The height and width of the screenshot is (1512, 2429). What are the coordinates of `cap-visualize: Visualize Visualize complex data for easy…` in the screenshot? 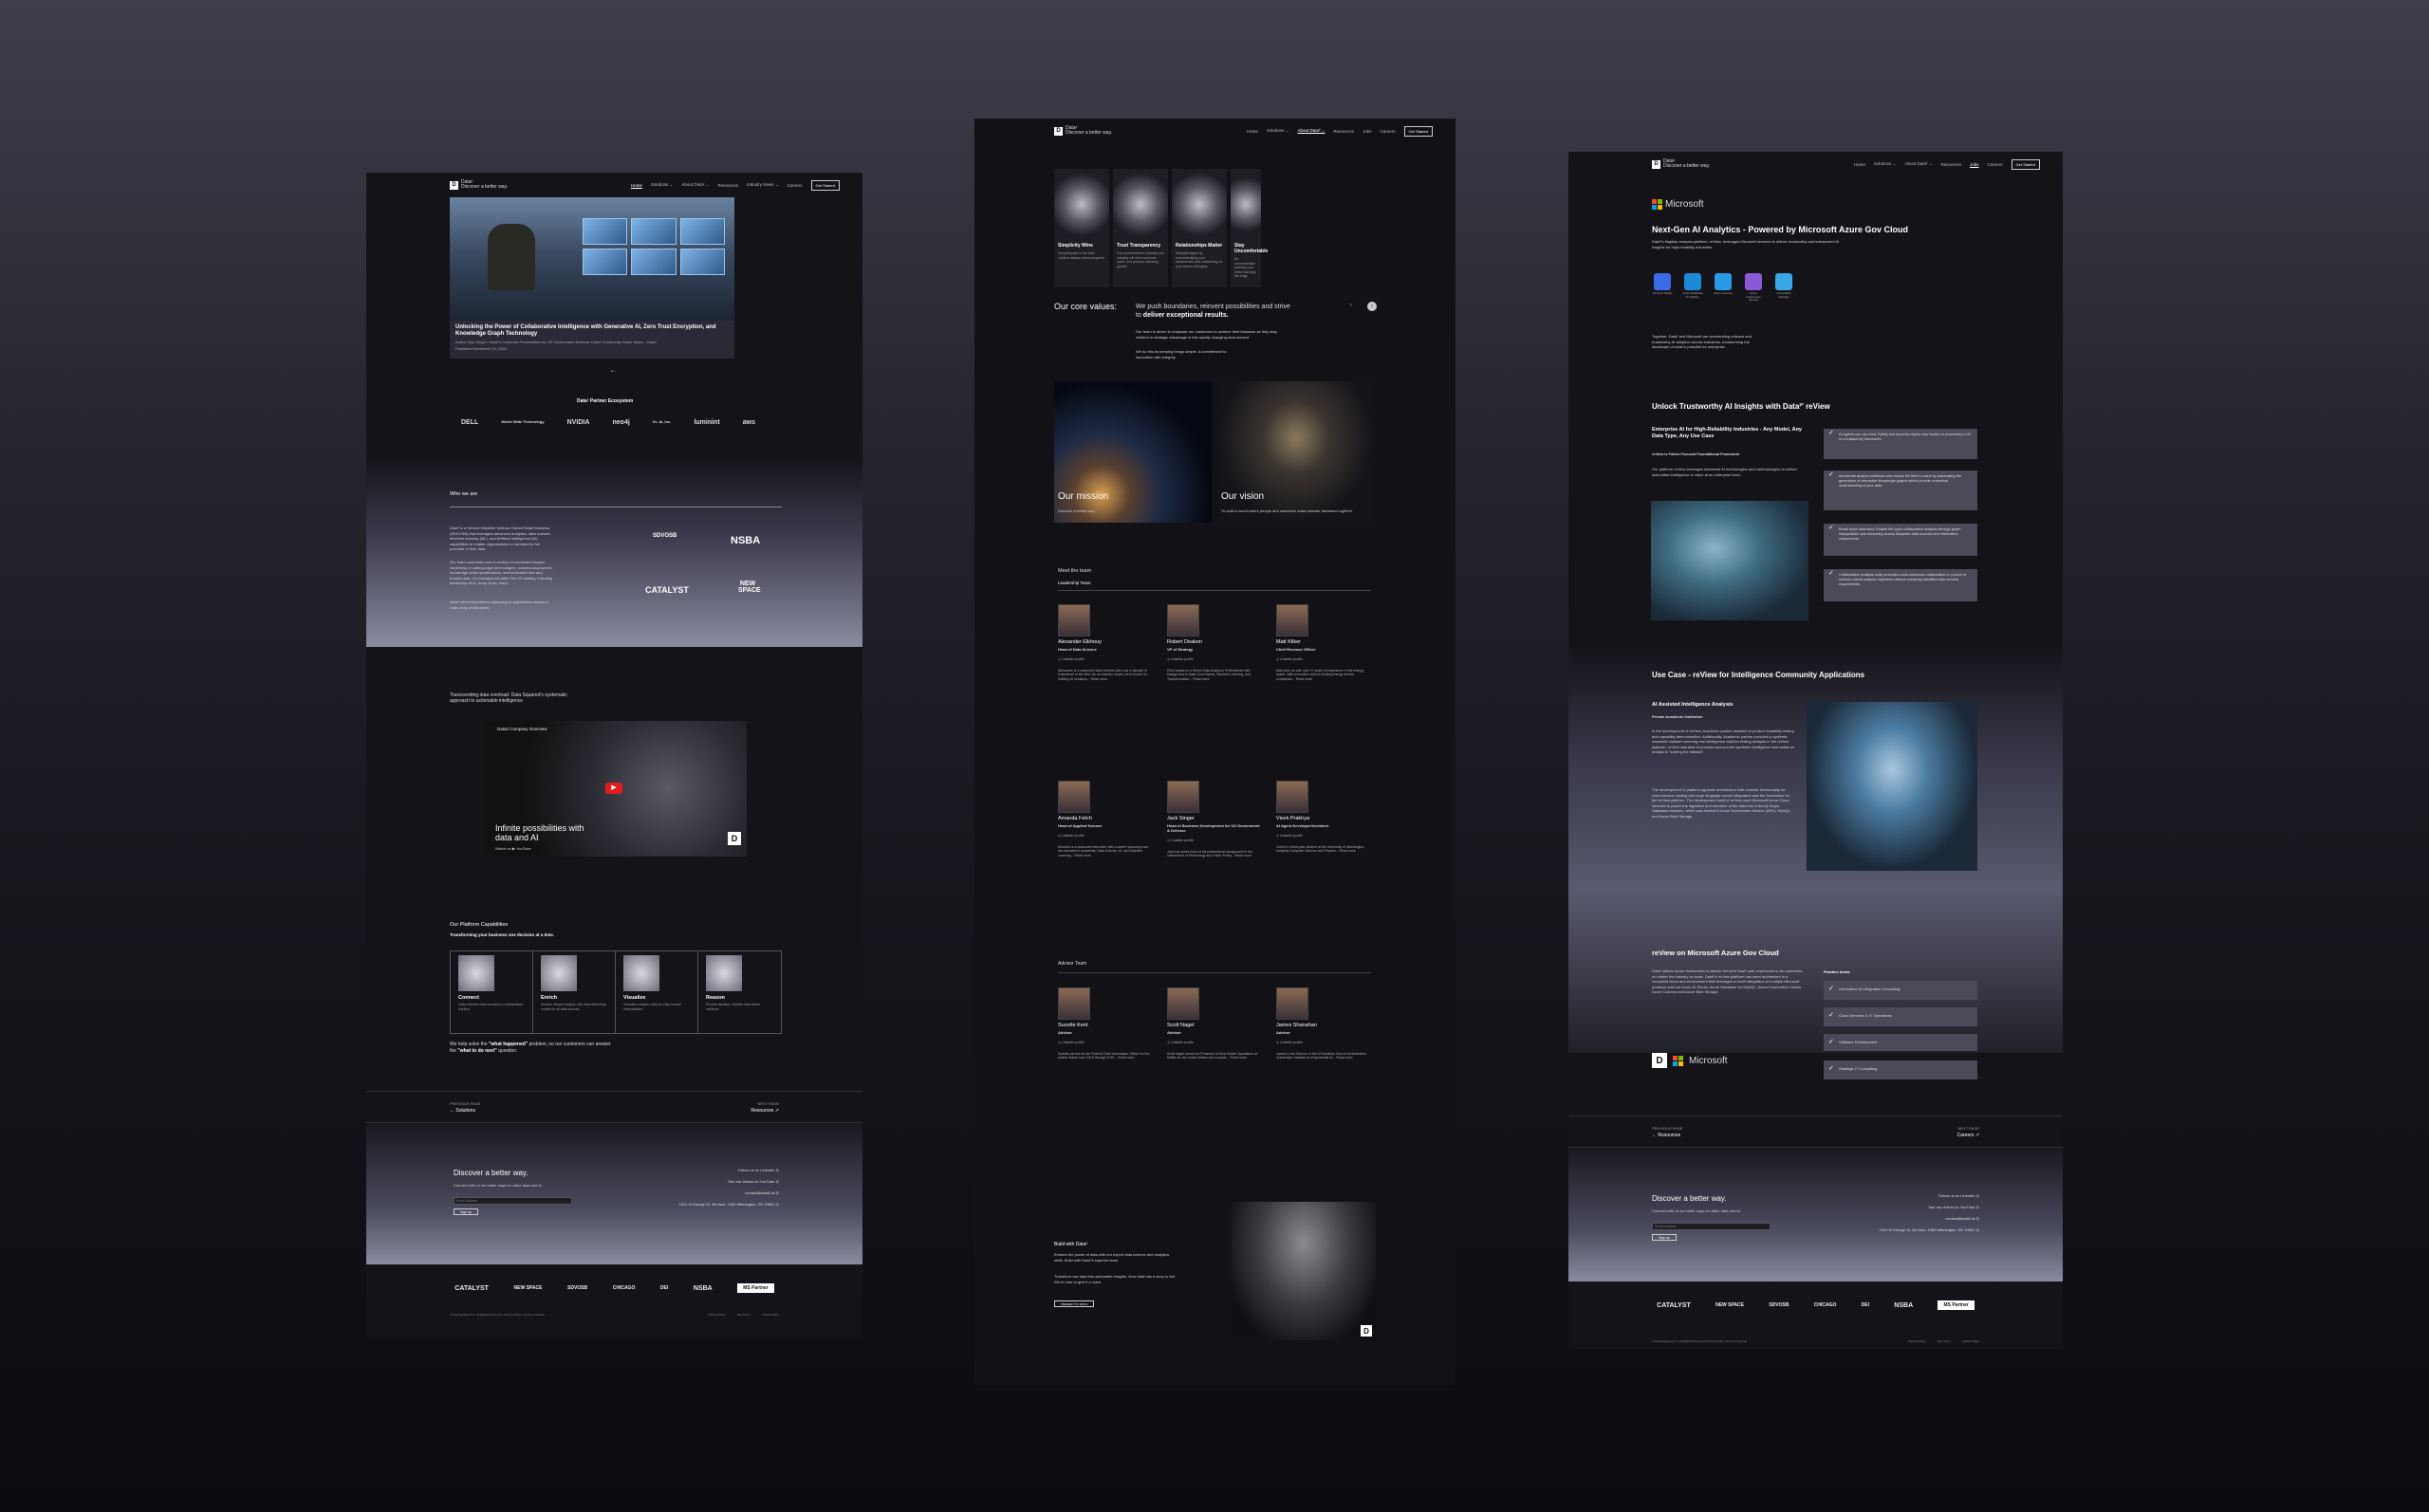 It's located at (657, 992).